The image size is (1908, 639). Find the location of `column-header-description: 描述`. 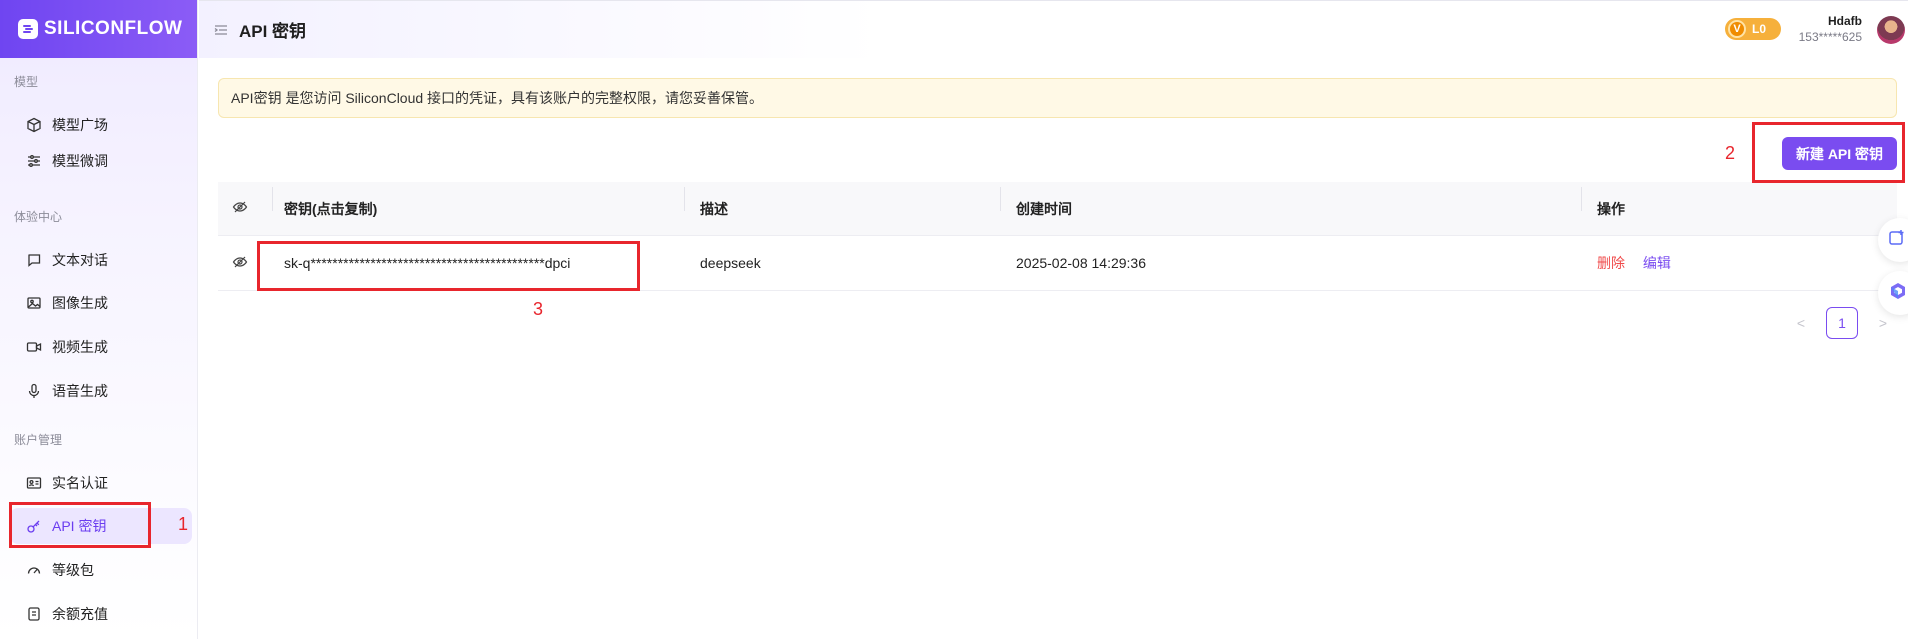

column-header-description: 描述 is located at coordinates (842, 202).